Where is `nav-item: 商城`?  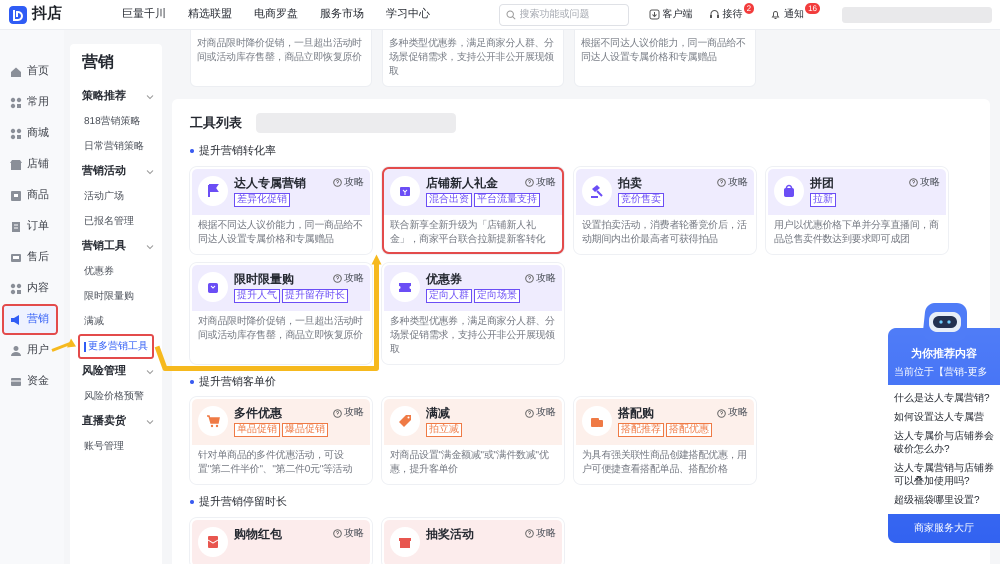 nav-item: 商城 is located at coordinates (30, 133).